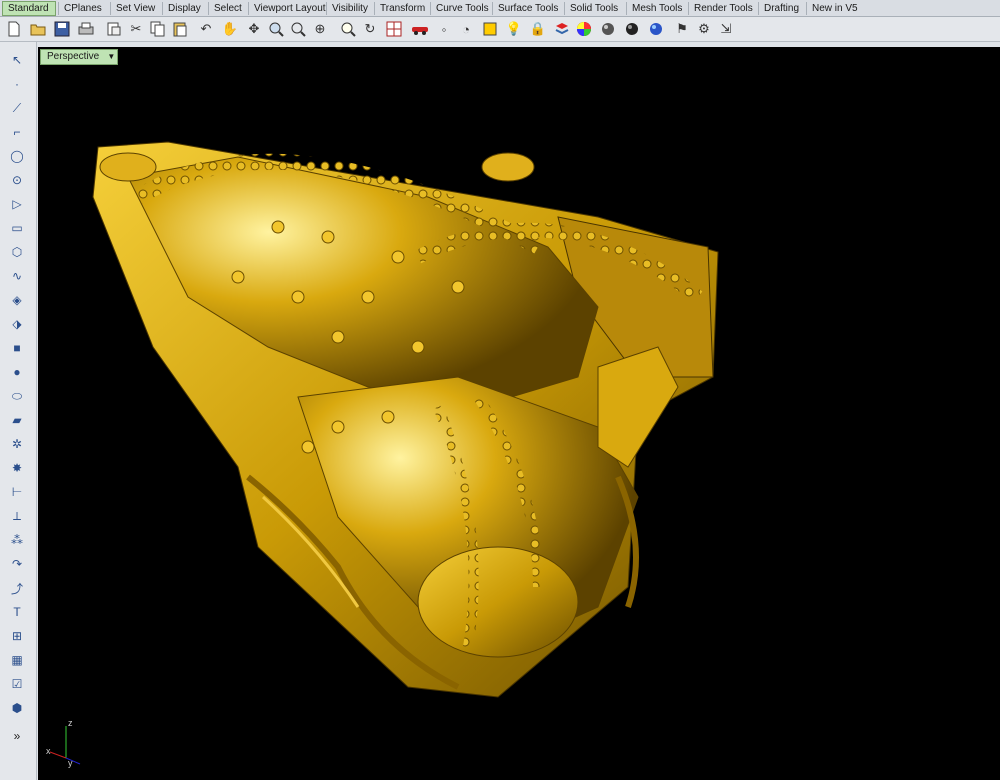  I want to click on gear-icon: ⚙, so click(704, 29).